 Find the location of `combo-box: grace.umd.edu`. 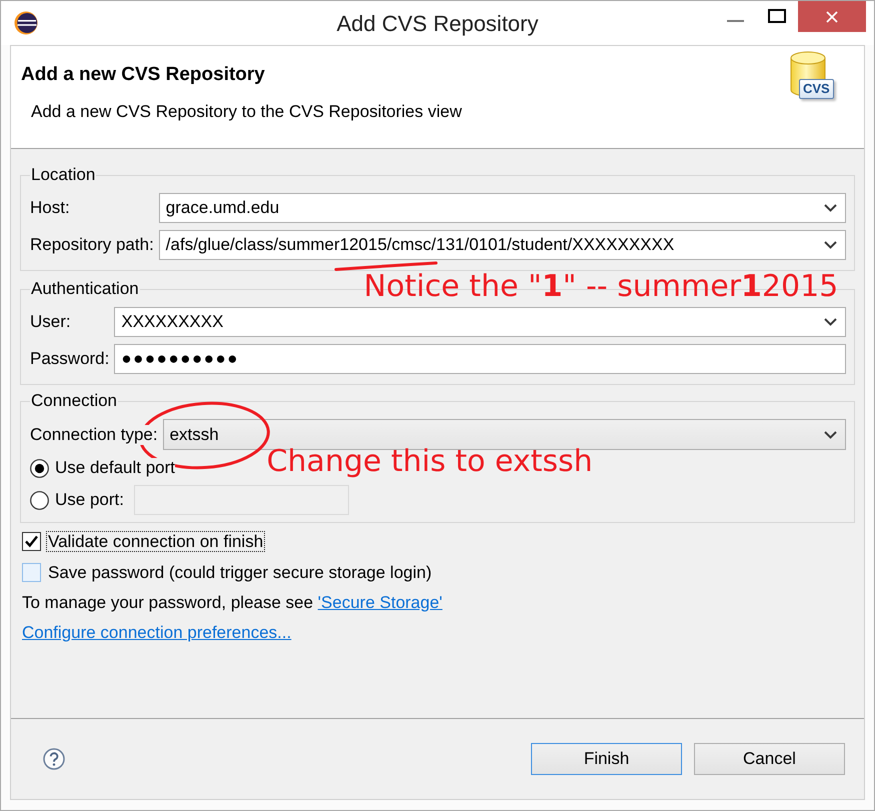

combo-box: grace.umd.edu is located at coordinates (502, 208).